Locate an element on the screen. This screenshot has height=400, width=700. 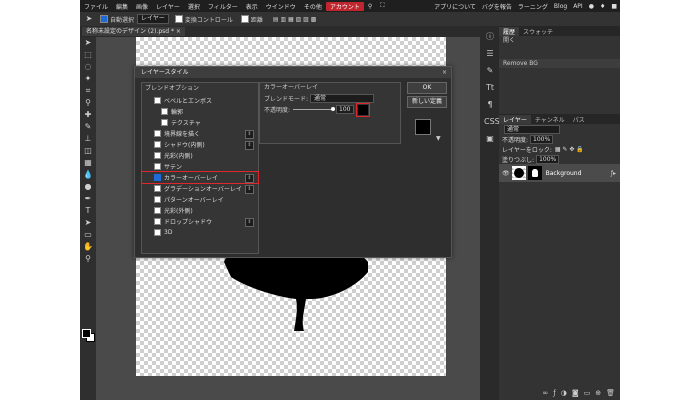
menu-image: 画像 is located at coordinates (142, 6).